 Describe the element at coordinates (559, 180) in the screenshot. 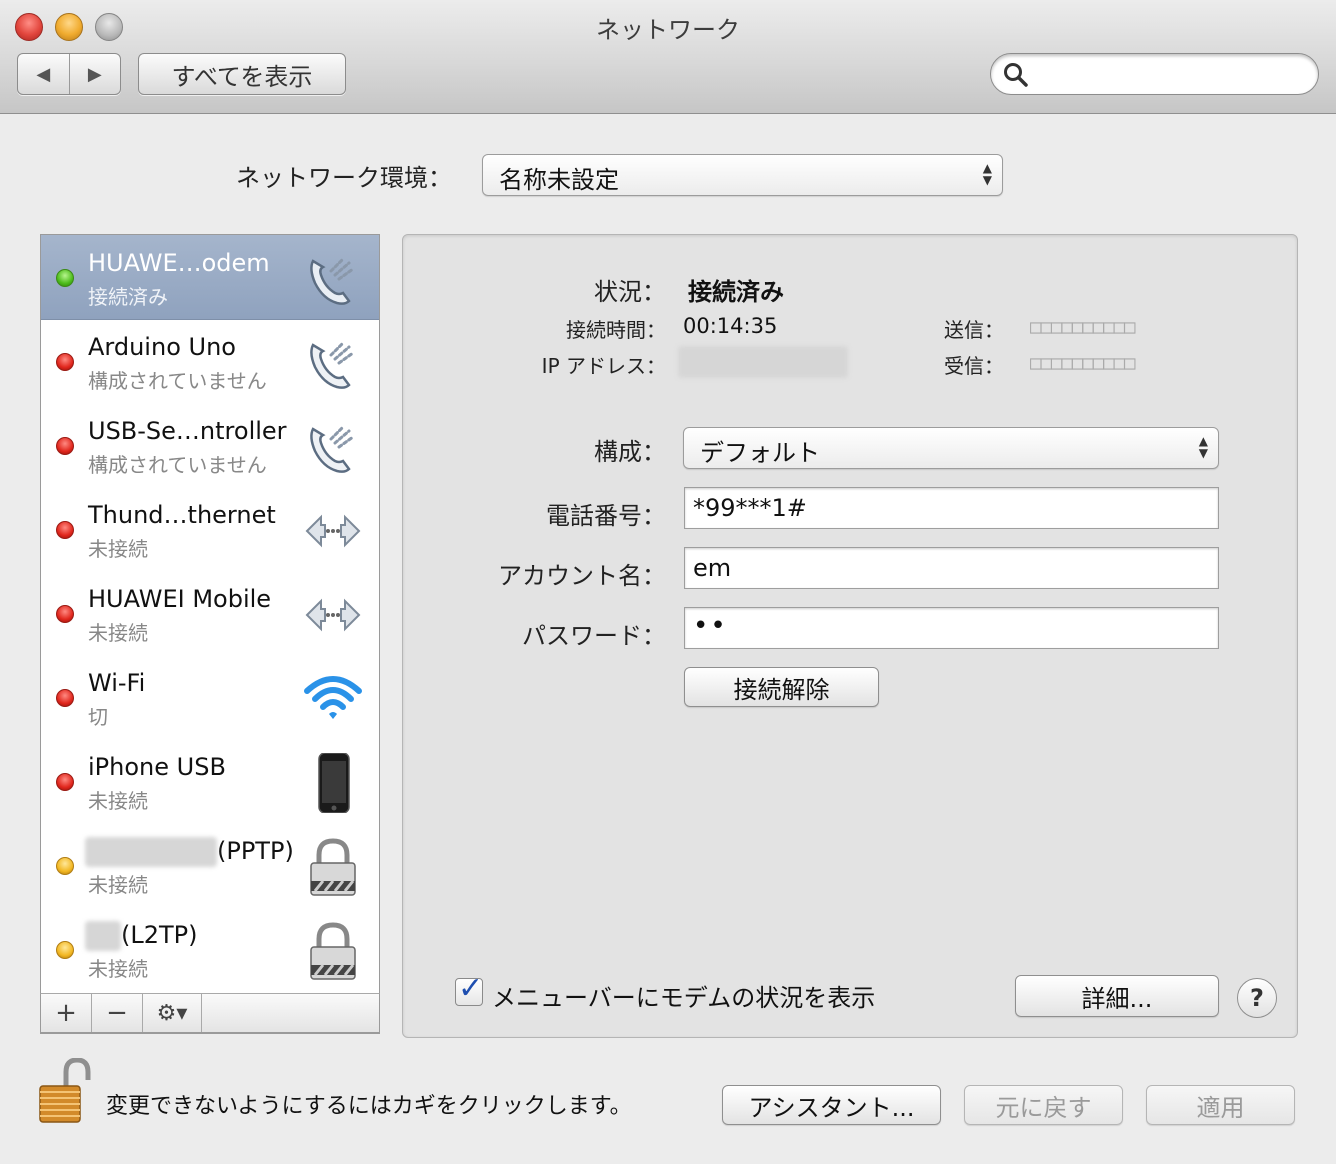

I see `location-value: 名称未設定` at that location.